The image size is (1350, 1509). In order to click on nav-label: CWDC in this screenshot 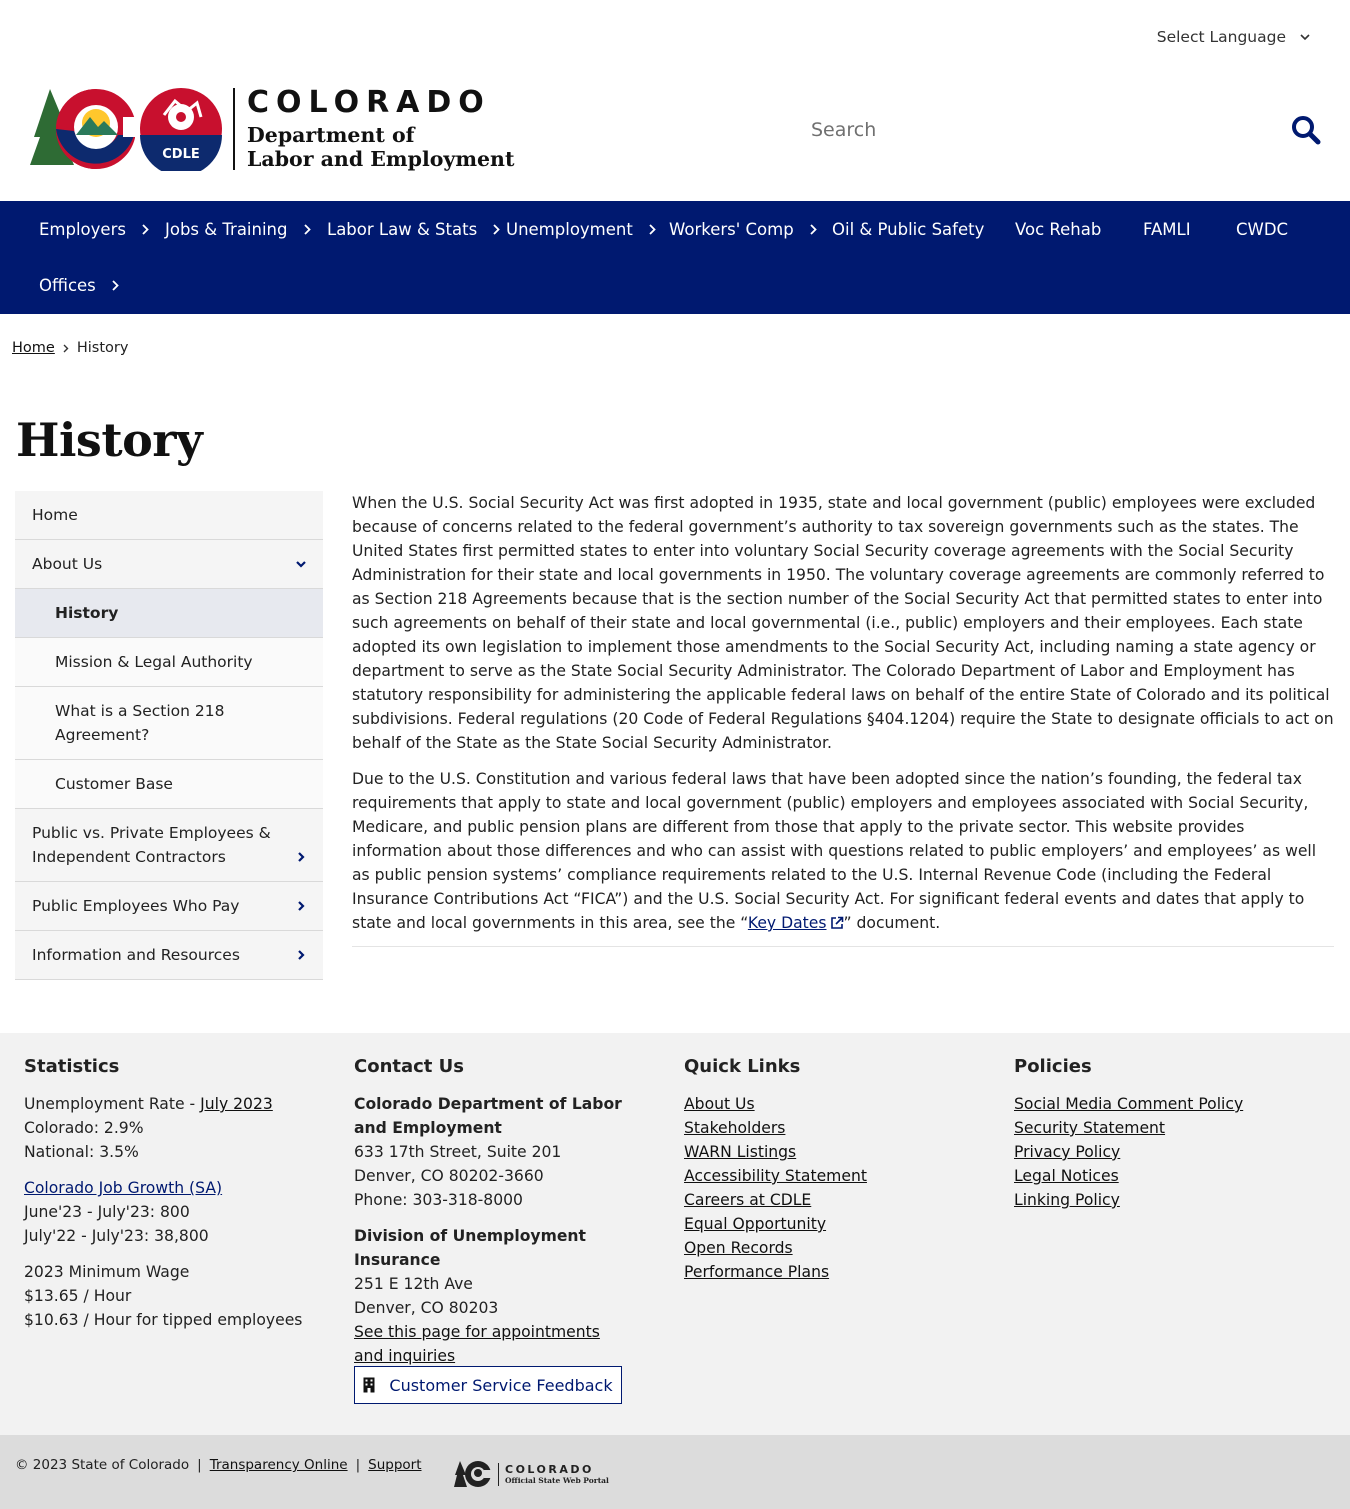, I will do `click(1262, 229)`.